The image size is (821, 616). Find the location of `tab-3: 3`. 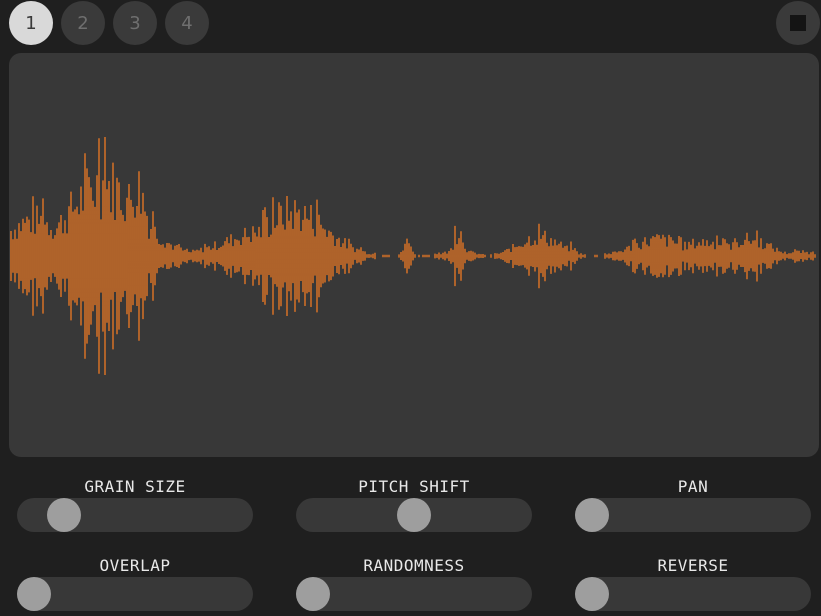

tab-3: 3 is located at coordinates (135, 23).